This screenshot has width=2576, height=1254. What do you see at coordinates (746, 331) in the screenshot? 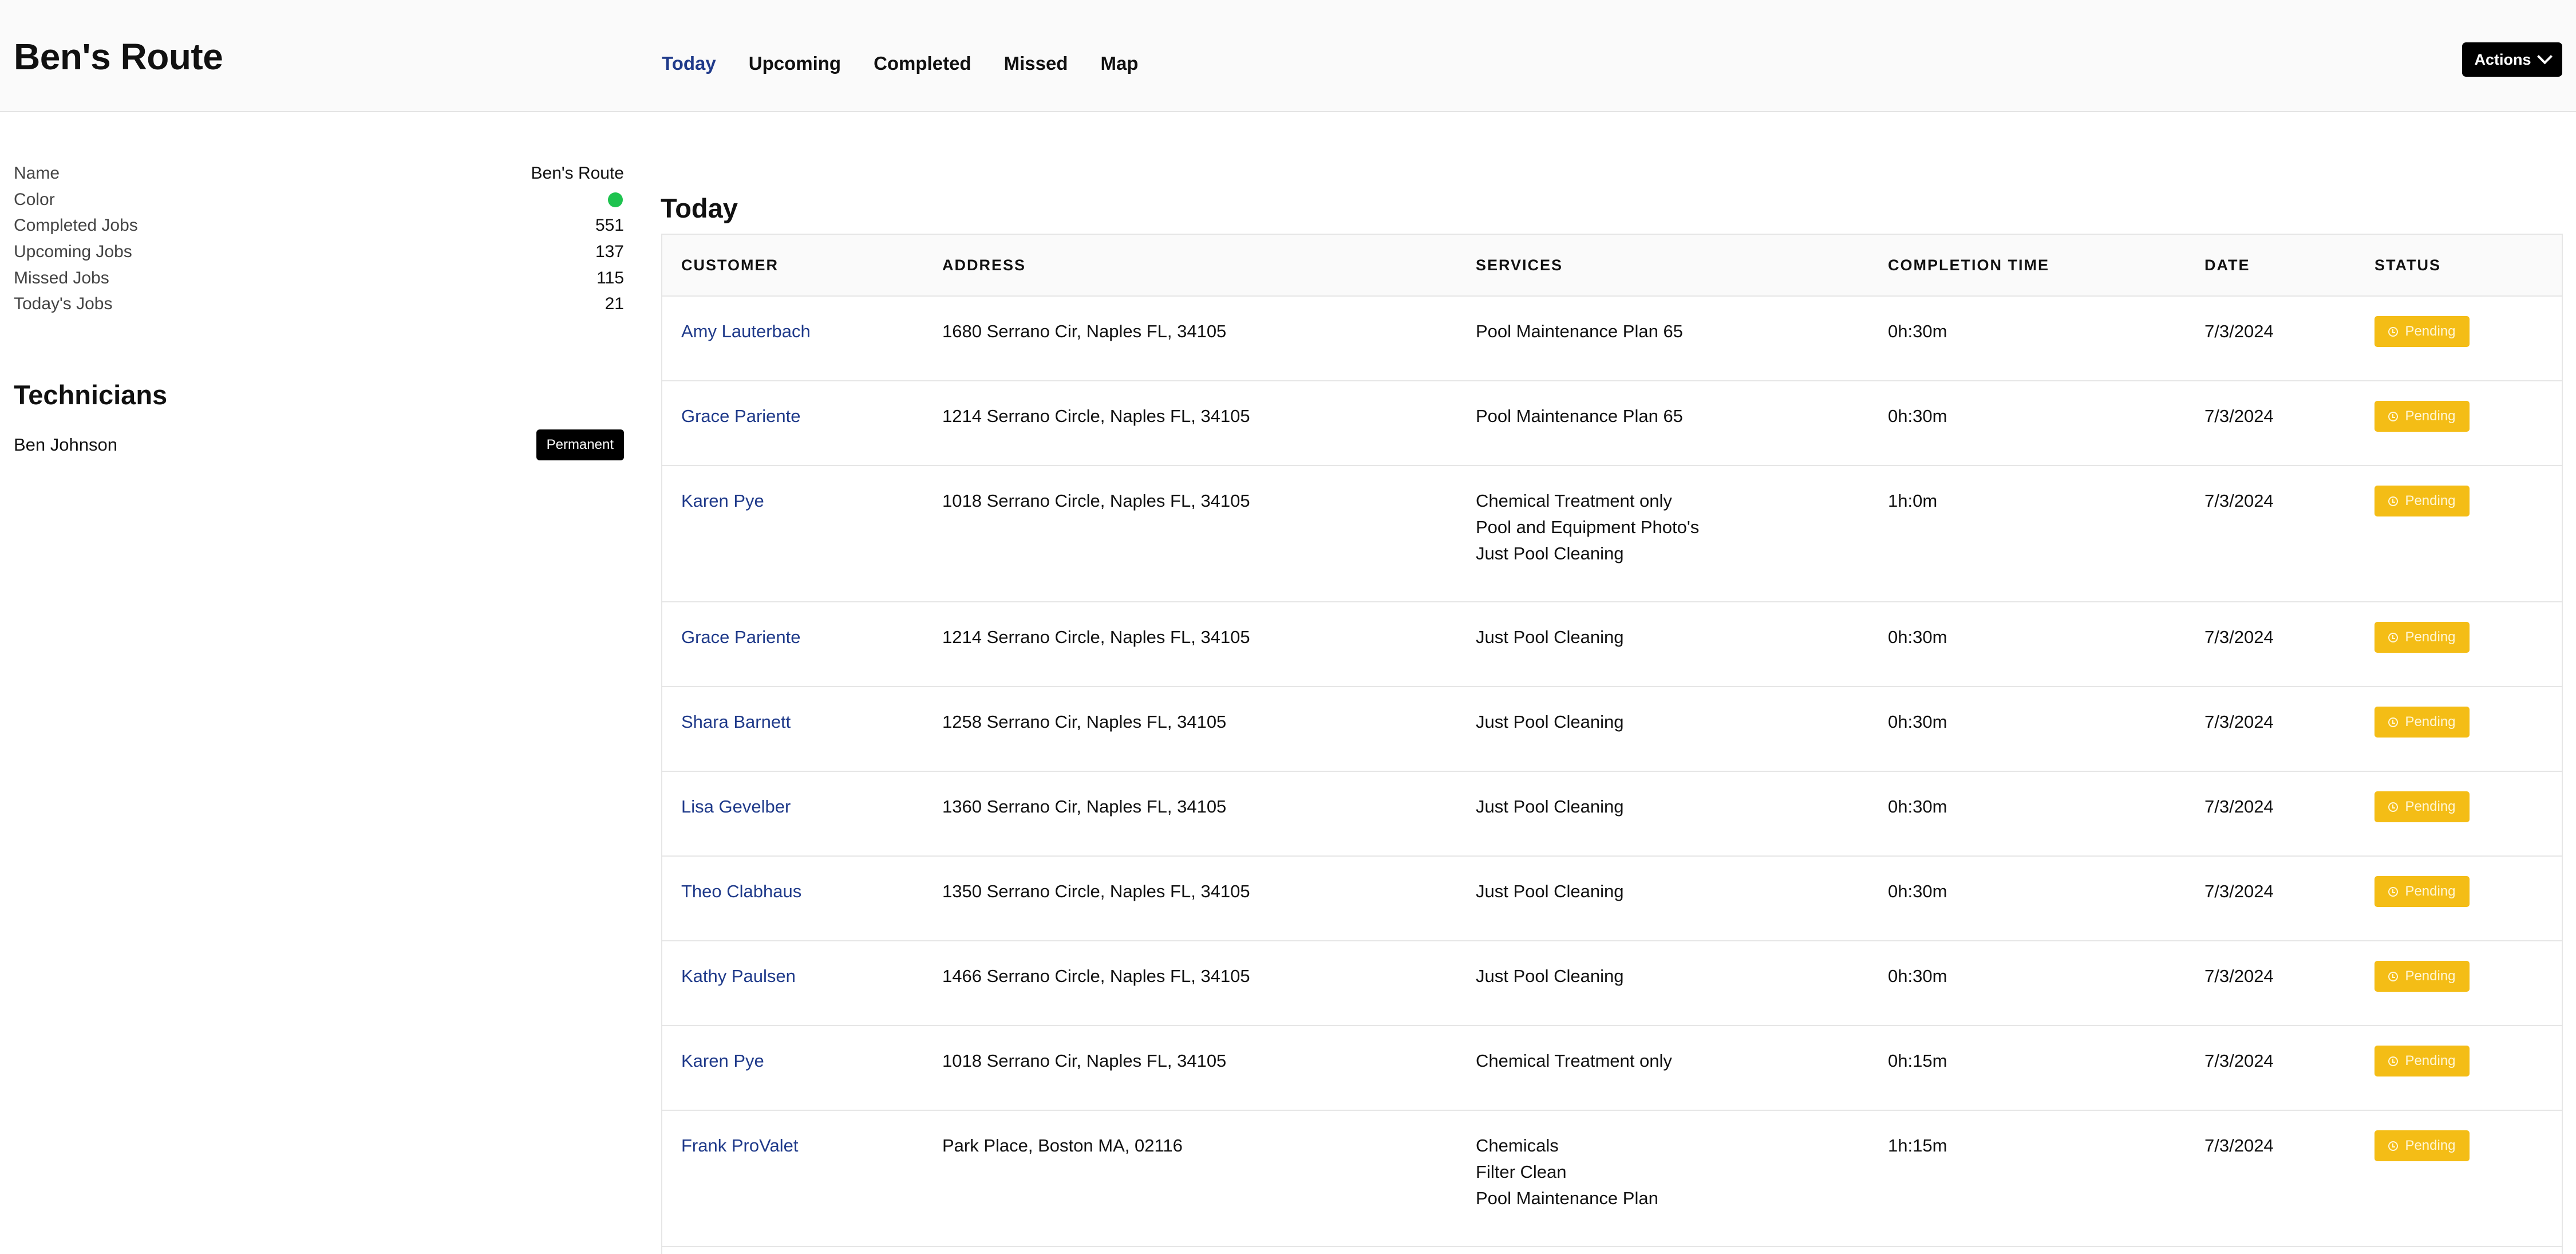
I see `customer-cell: Amy Lauterbach` at bounding box center [746, 331].